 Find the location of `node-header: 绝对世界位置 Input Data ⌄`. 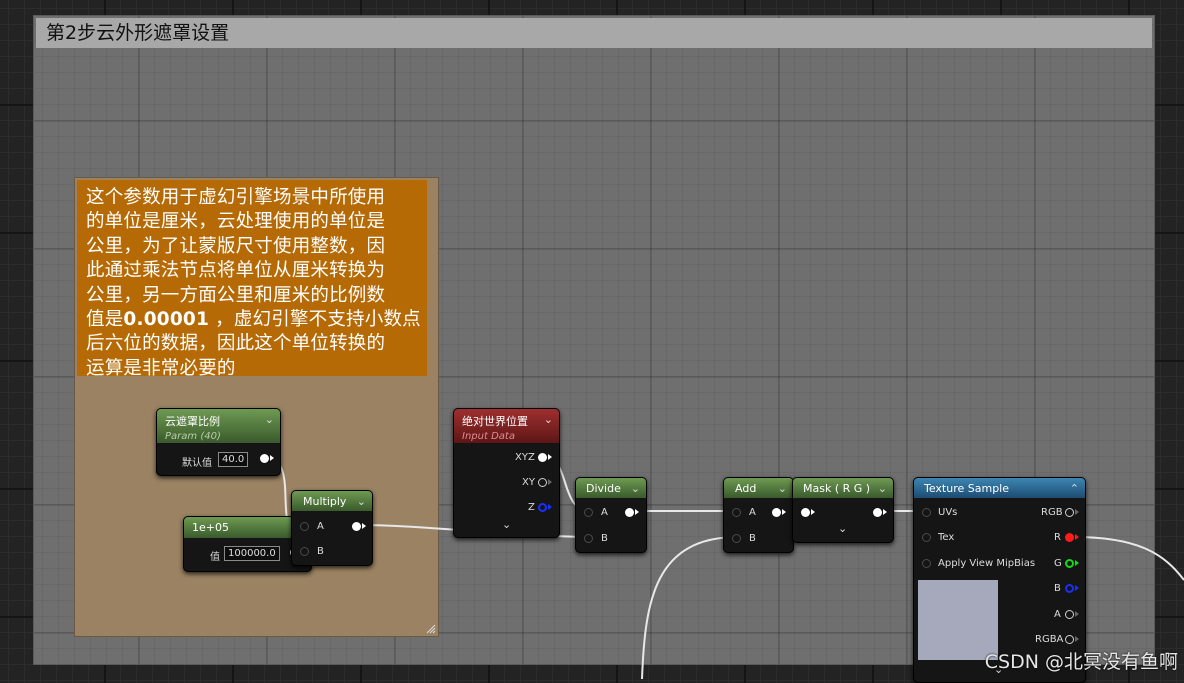

node-header: 绝对世界位置 Input Data ⌄ is located at coordinates (506, 426).